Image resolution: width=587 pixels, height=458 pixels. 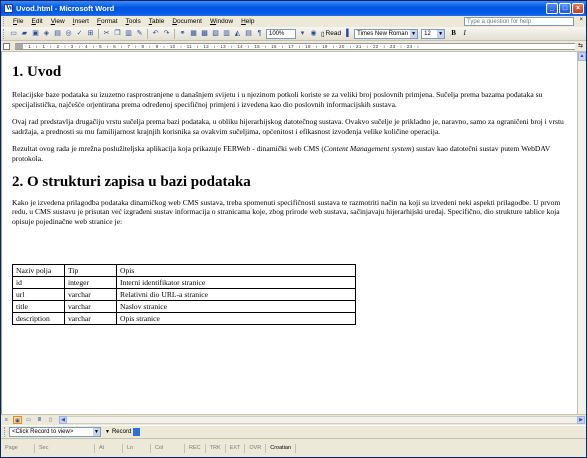 What do you see at coordinates (13, 33) in the screenshot?
I see `new-document-icon: ▭` at bounding box center [13, 33].